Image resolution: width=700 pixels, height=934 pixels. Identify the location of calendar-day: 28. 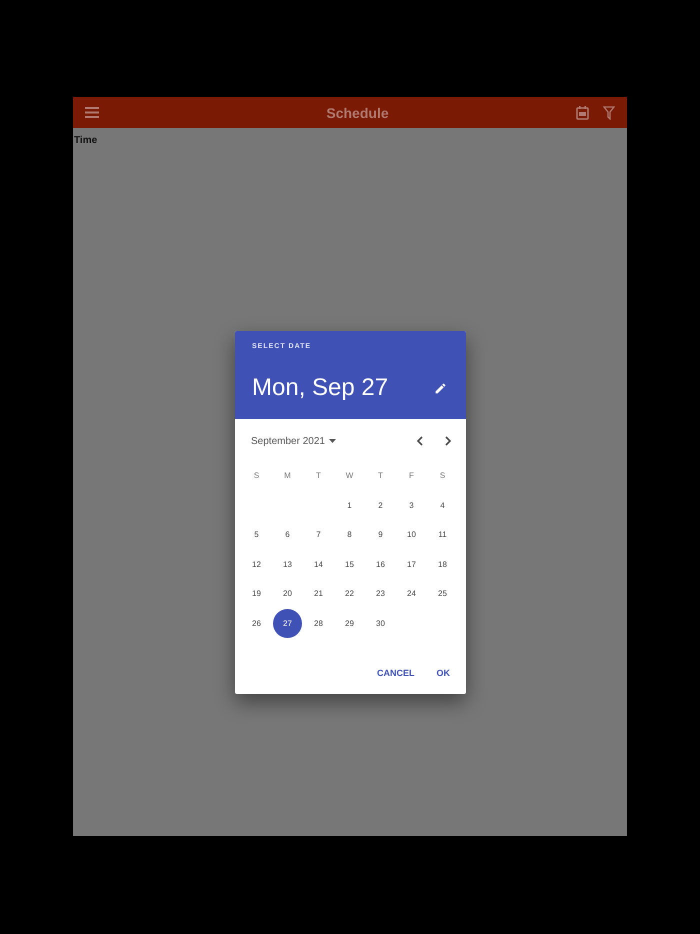
(318, 623).